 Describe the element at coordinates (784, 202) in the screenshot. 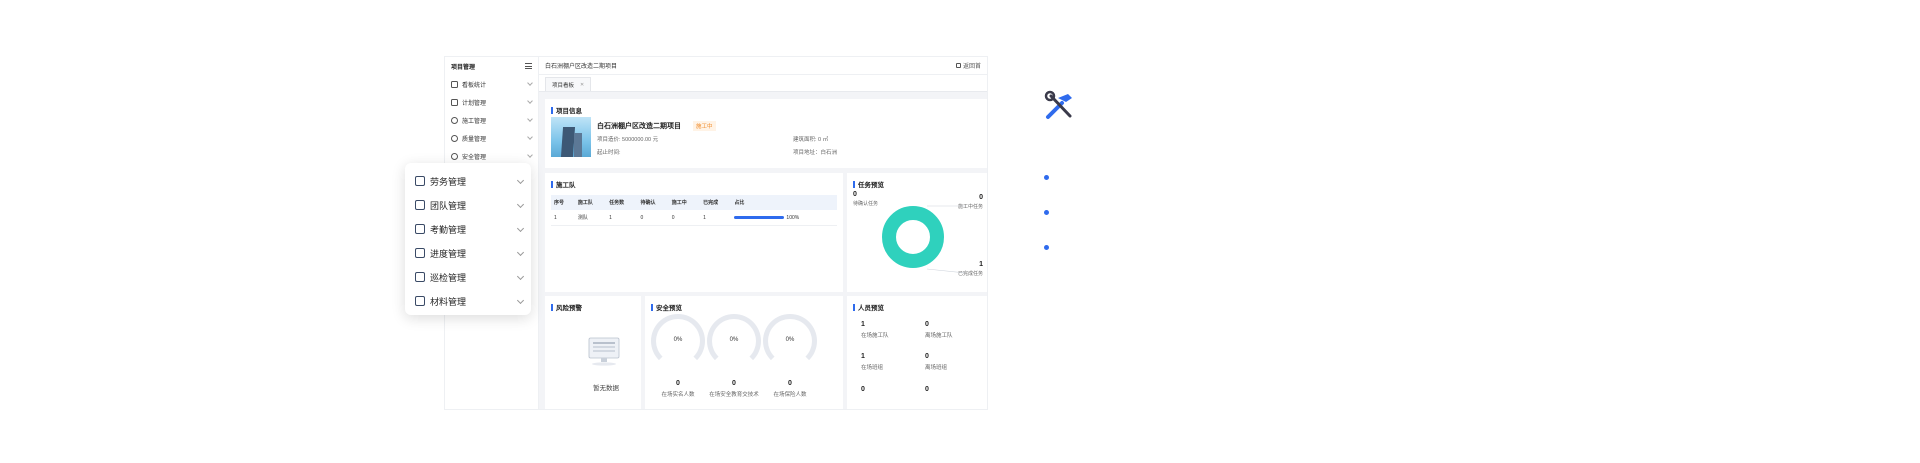

I see `column-header: 占比` at that location.